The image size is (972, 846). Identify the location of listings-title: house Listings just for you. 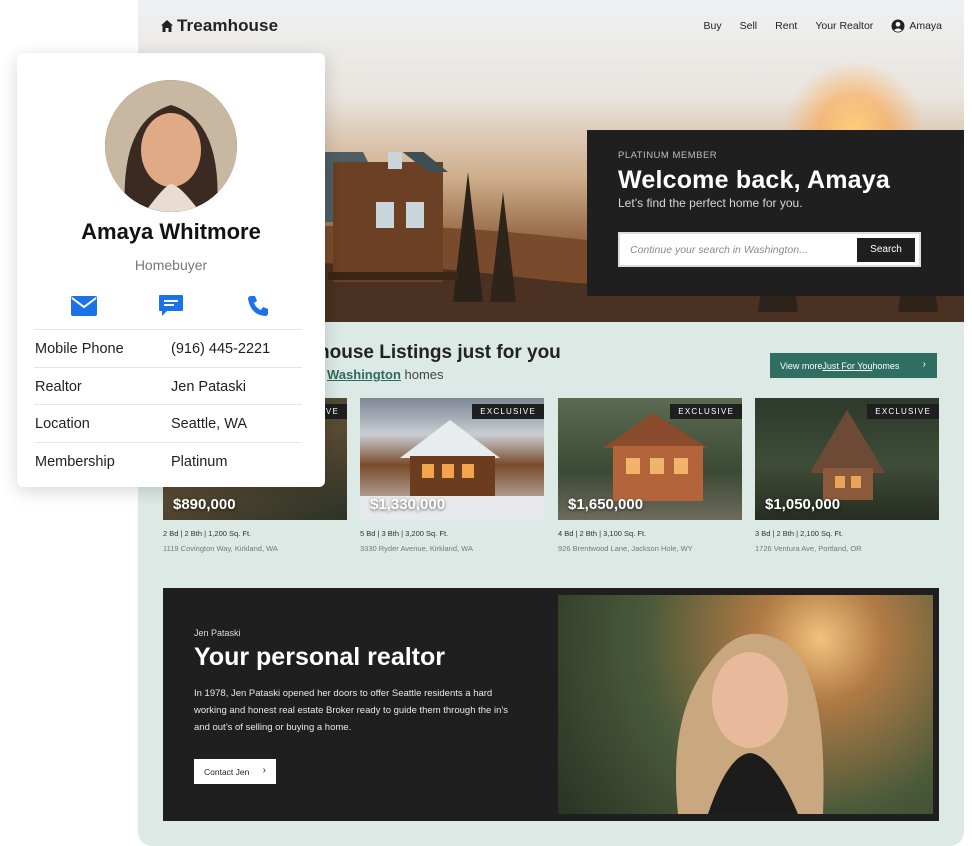
(439, 352).